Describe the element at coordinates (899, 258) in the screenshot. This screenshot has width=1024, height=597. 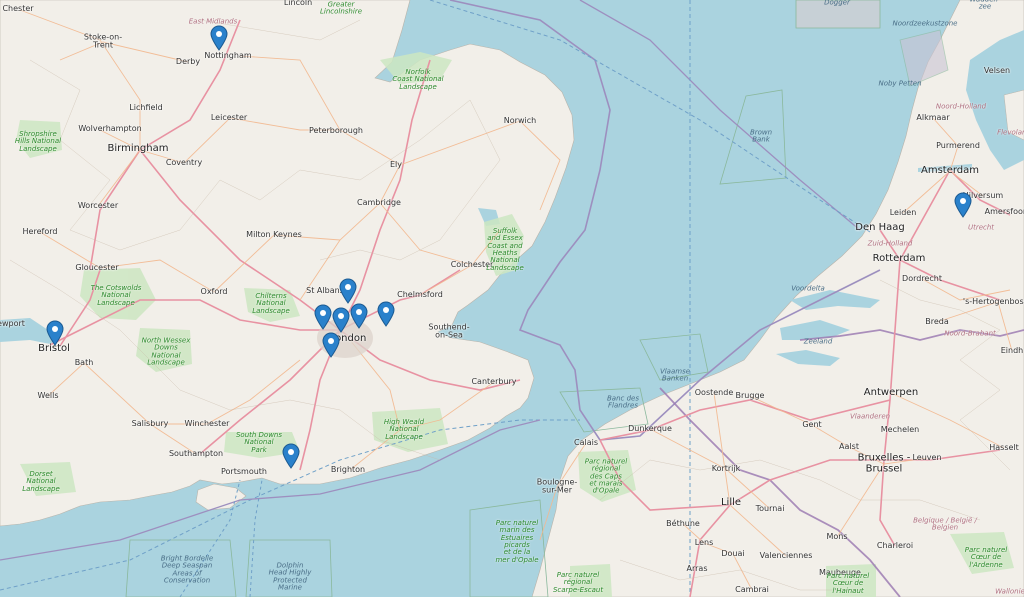
I see `city-label: Rotterdam` at that location.